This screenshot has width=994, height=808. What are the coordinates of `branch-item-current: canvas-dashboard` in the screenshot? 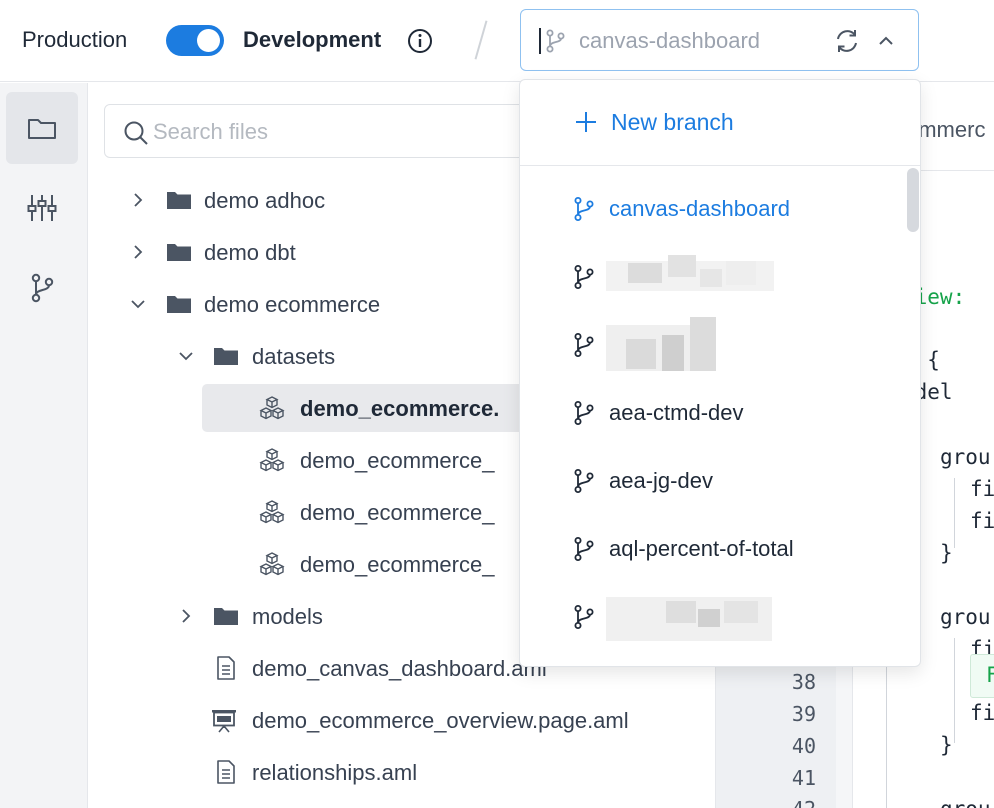 It's located at (714, 209).